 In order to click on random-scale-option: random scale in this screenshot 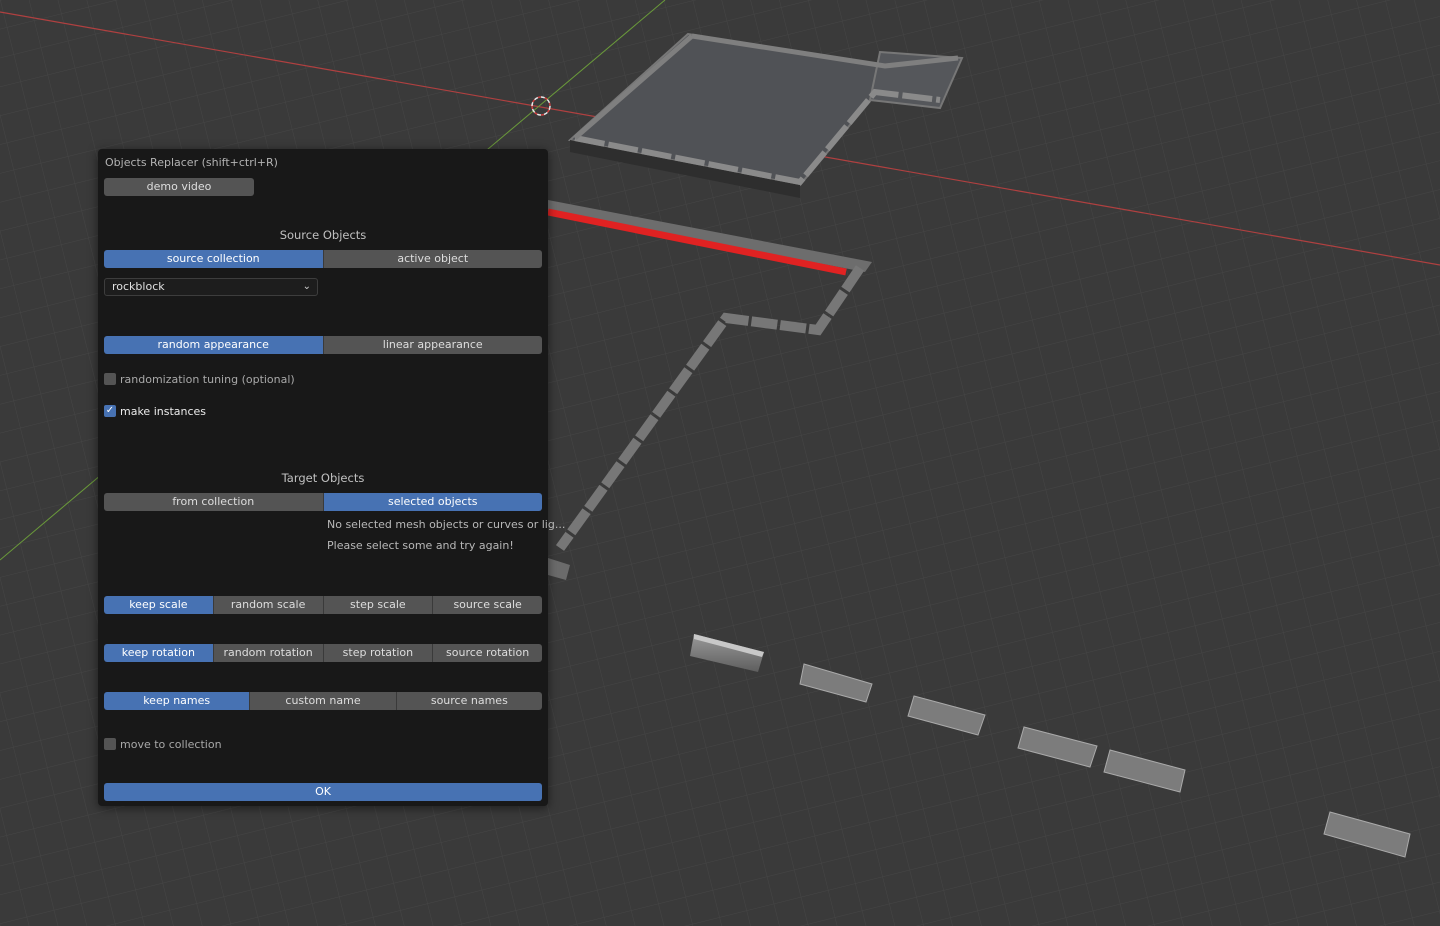, I will do `click(267, 605)`.